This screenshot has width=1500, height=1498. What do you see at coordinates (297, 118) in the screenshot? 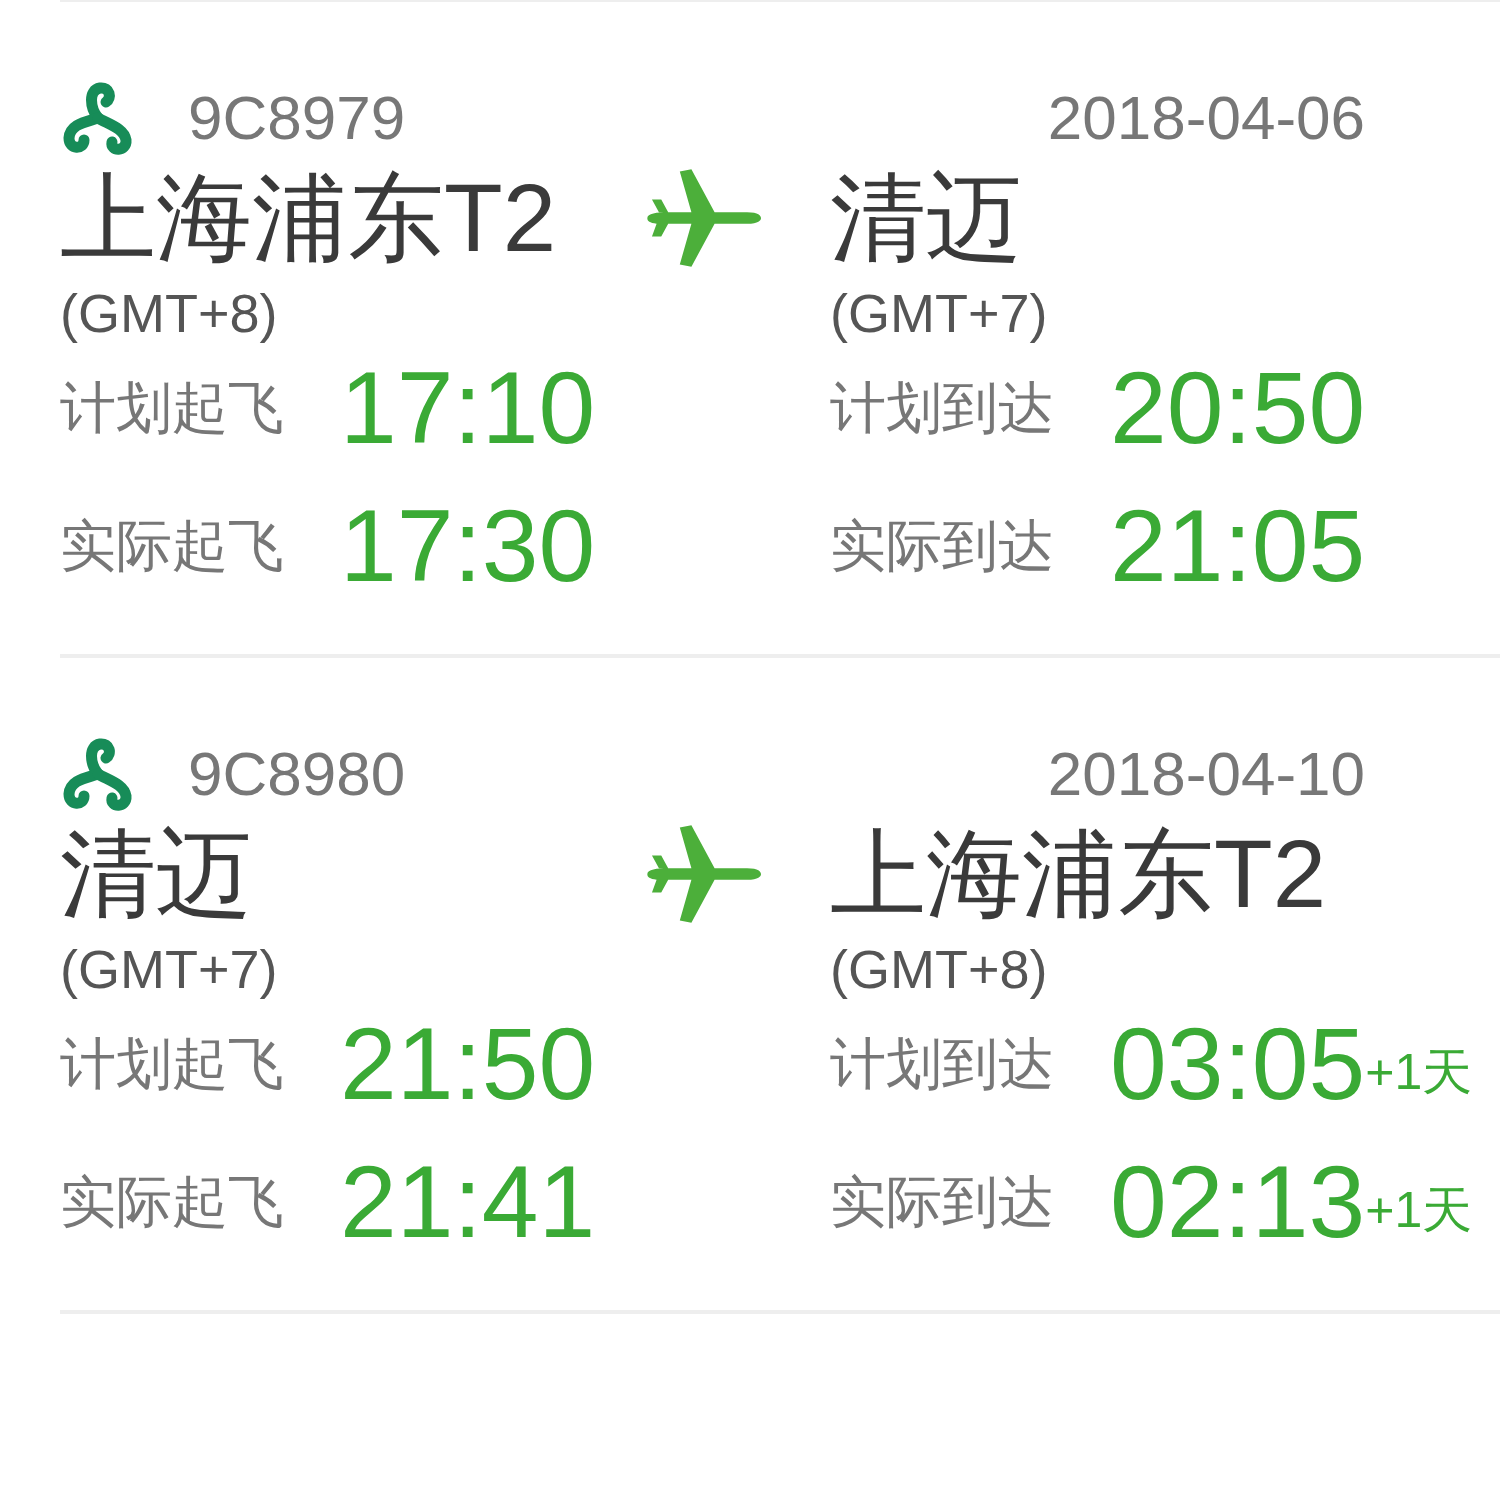
I see `flight-number: 9C8979` at bounding box center [297, 118].